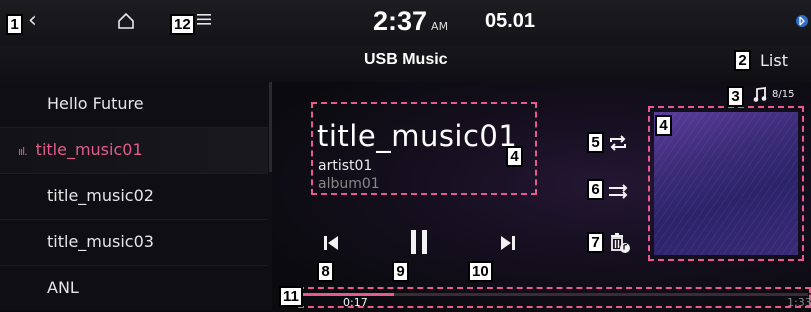  What do you see at coordinates (14, 24) in the screenshot?
I see `callout-1: 1` at bounding box center [14, 24].